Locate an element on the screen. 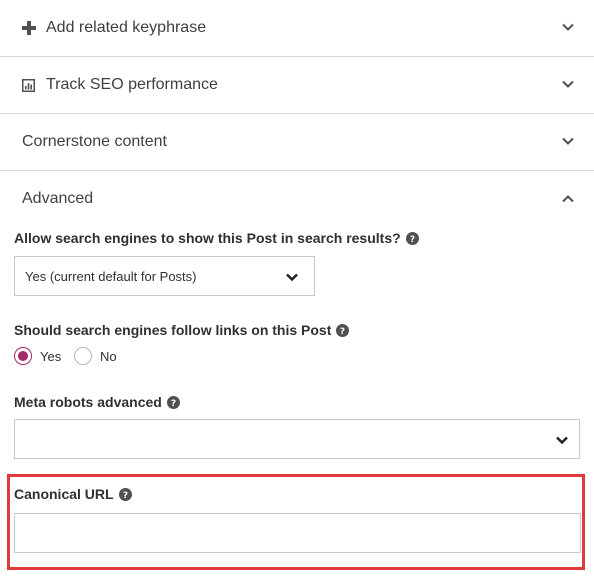 The height and width of the screenshot is (576, 594). canonical-url-input is located at coordinates (297, 533).